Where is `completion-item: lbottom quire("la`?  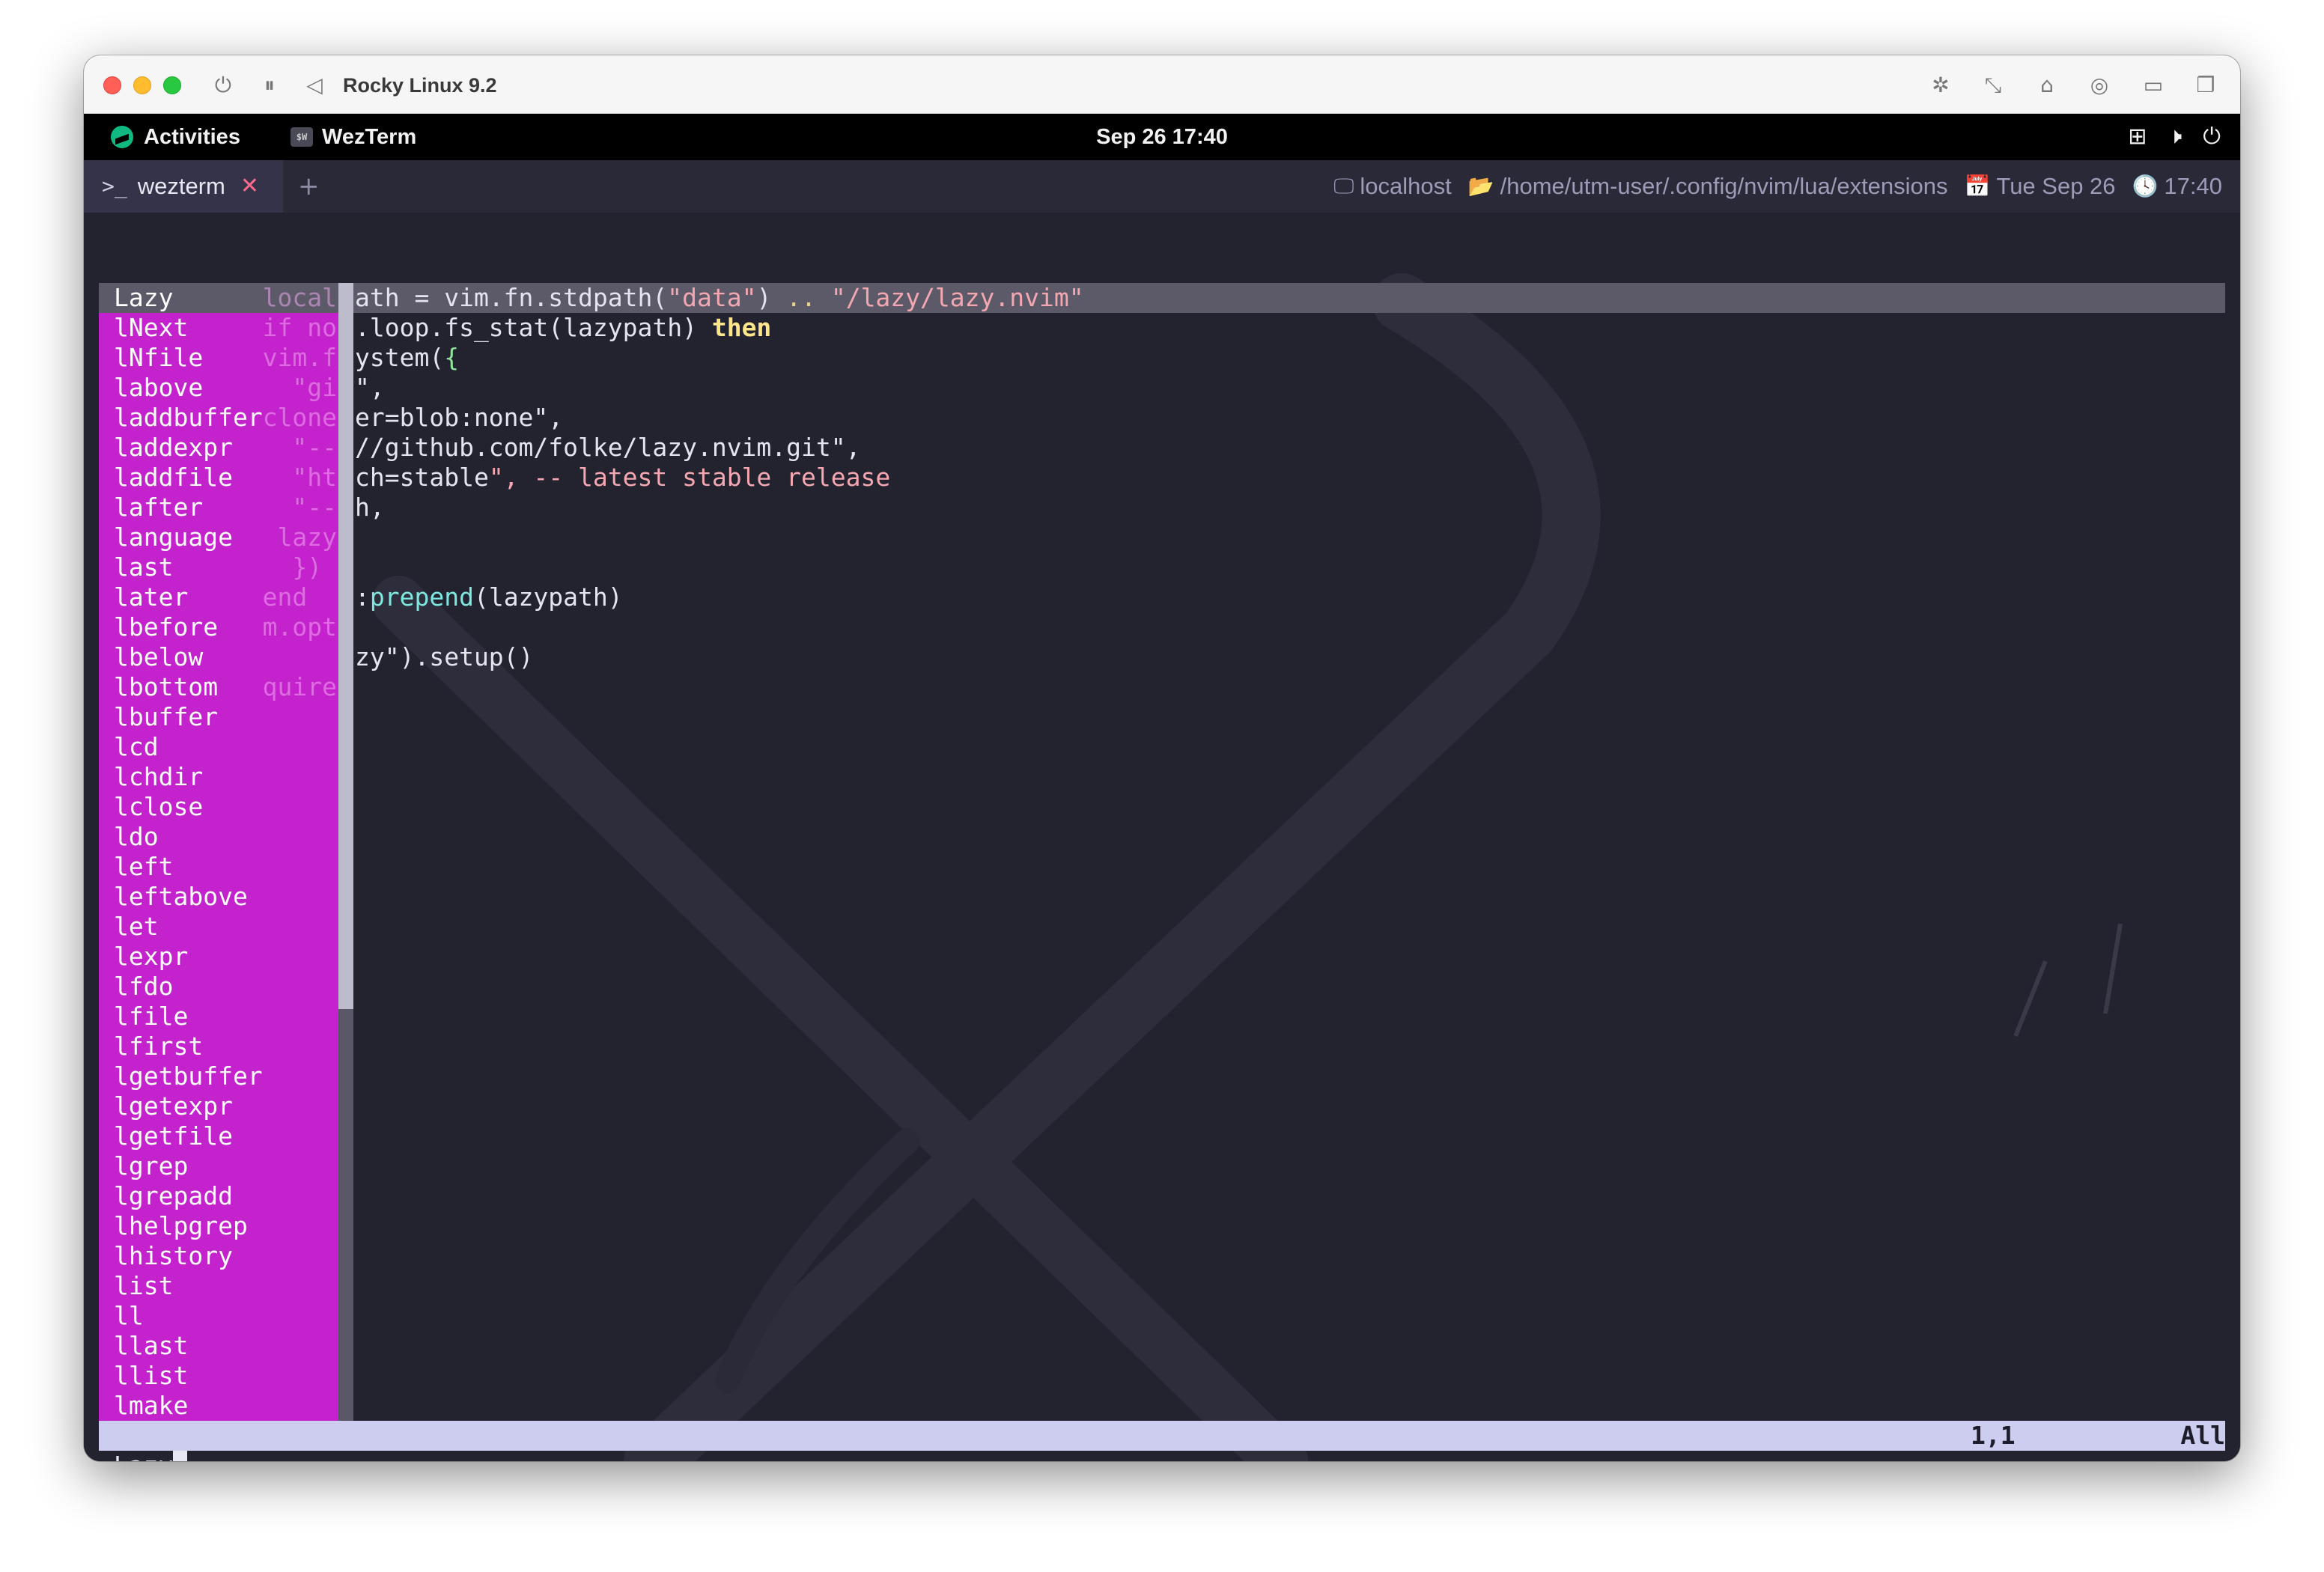
completion-item: lbottom quire("la is located at coordinates (218, 687).